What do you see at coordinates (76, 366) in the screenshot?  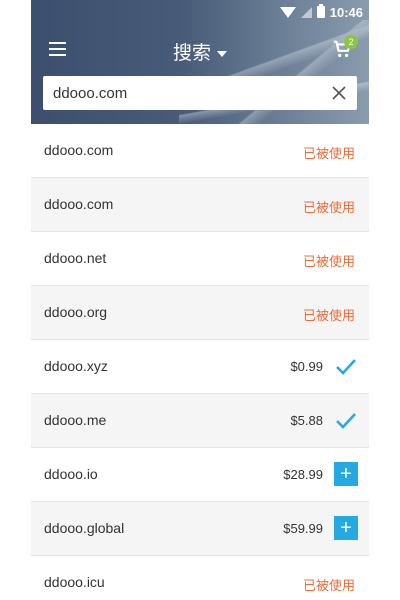 I see `domain-name: ddooo.xyz` at bounding box center [76, 366].